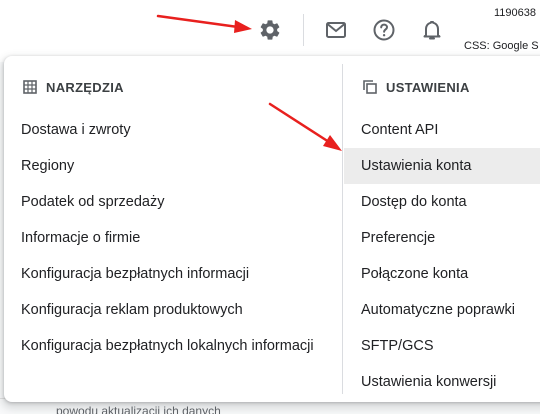 This screenshot has width=540, height=414. Describe the element at coordinates (249, 82) in the screenshot. I see `annotation-arrows` at that location.